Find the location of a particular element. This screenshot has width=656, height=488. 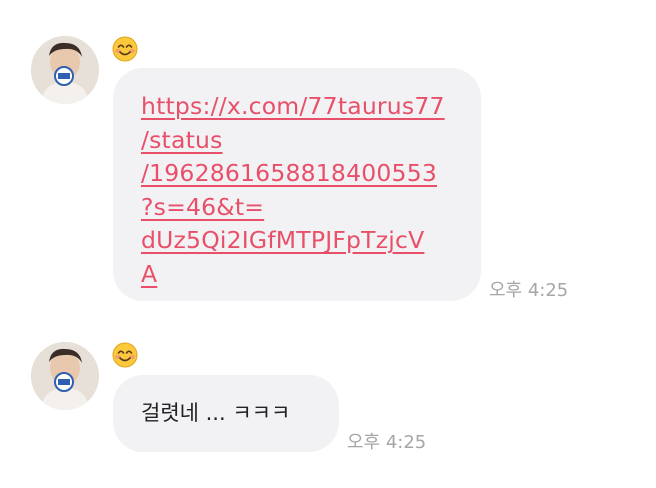

message-text: 걸렷네 ... ㅋㅋㅋ is located at coordinates (216, 413).